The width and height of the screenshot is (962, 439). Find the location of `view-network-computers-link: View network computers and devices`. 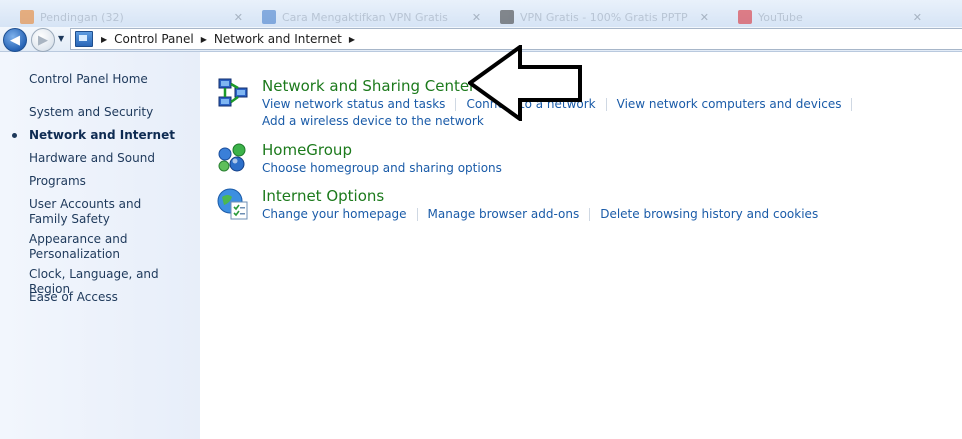

view-network-computers-link: View network computers and devices is located at coordinates (729, 104).